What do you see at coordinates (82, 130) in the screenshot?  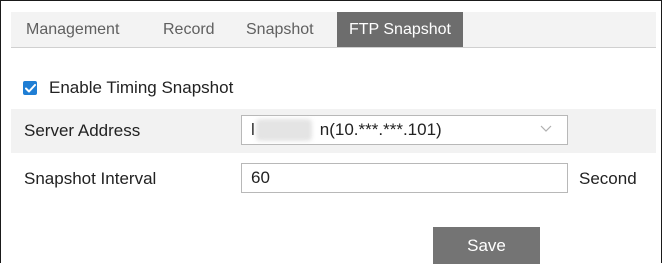 I see `server-address-label: Server Address` at bounding box center [82, 130].